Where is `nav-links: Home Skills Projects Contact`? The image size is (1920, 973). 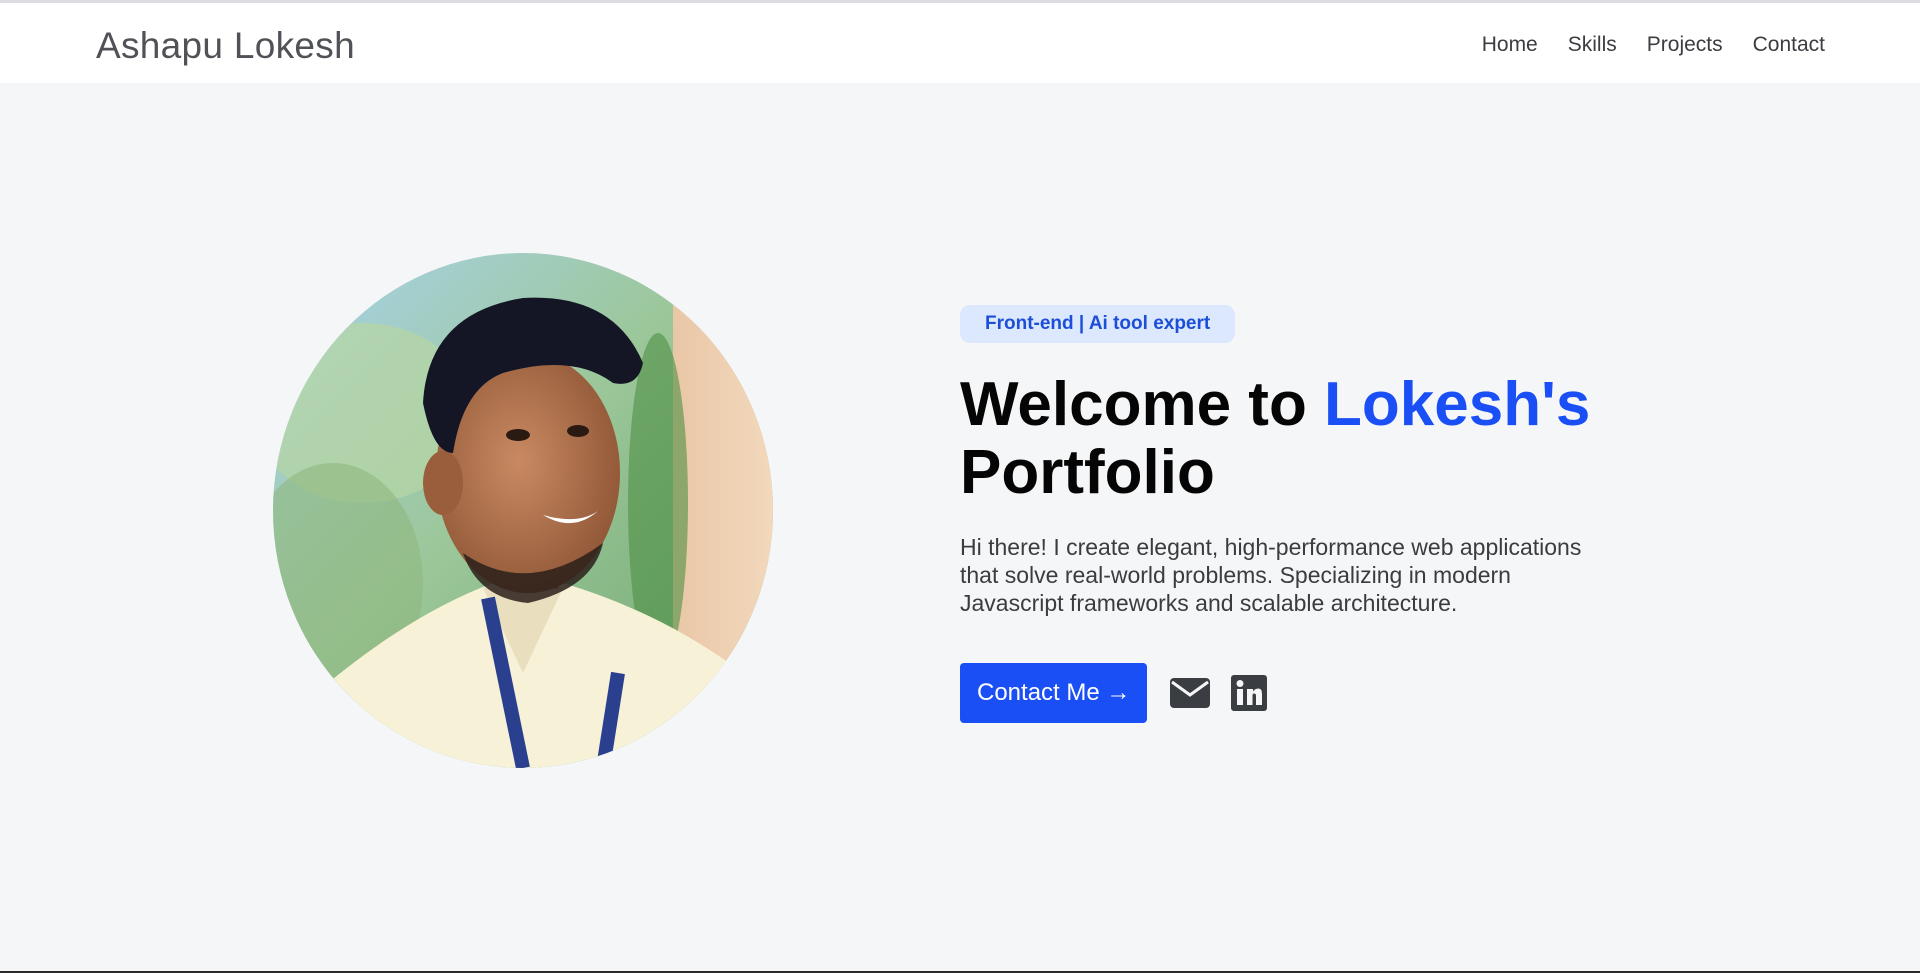
nav-links: Home Skills Projects Contact is located at coordinates (1653, 45).